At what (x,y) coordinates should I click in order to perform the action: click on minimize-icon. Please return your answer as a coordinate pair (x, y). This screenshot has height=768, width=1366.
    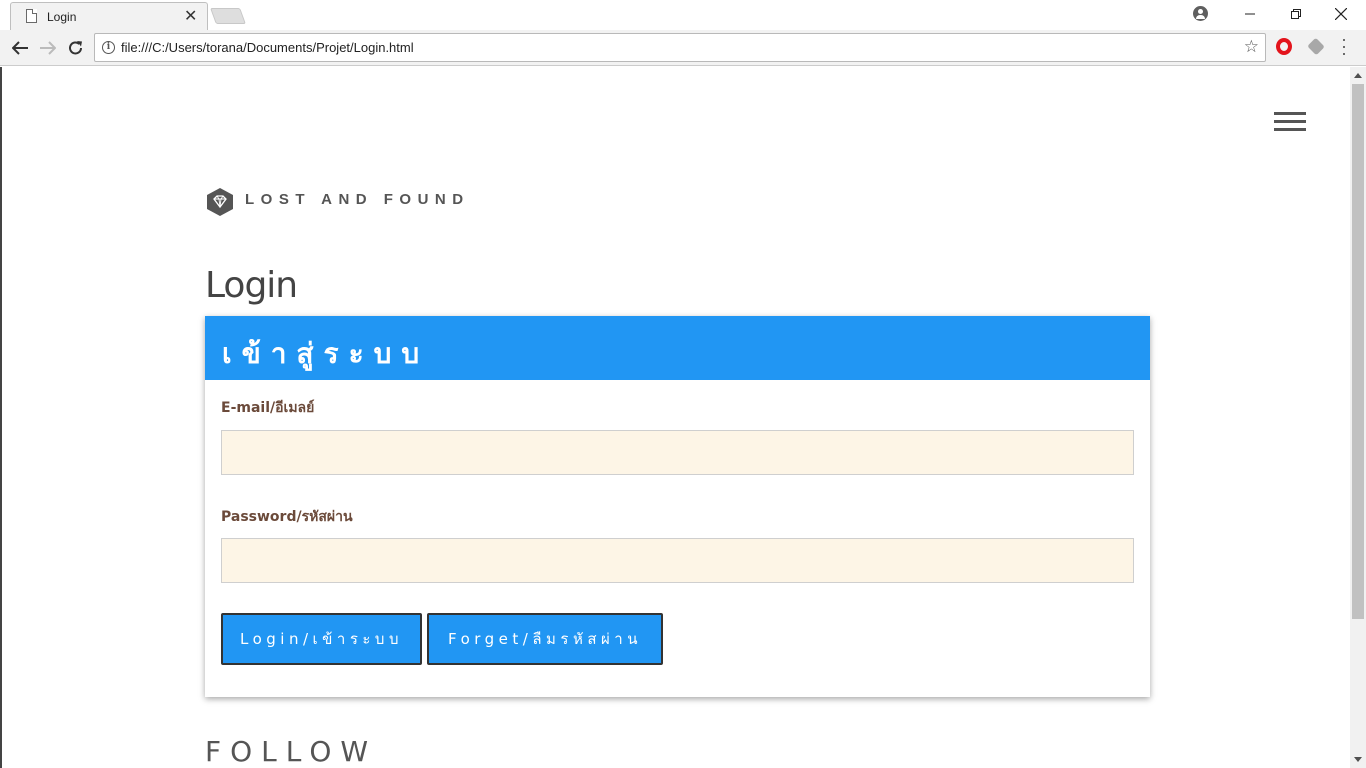
    Looking at the image, I should click on (1250, 14).